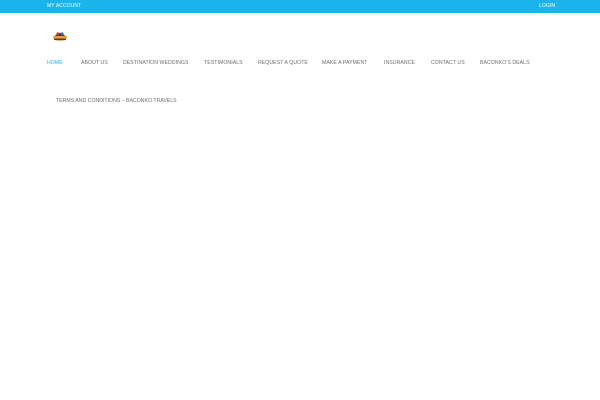  What do you see at coordinates (505, 63) in the screenshot?
I see `nav-item-baconkos-deals: BACONKO'S DEALS` at bounding box center [505, 63].